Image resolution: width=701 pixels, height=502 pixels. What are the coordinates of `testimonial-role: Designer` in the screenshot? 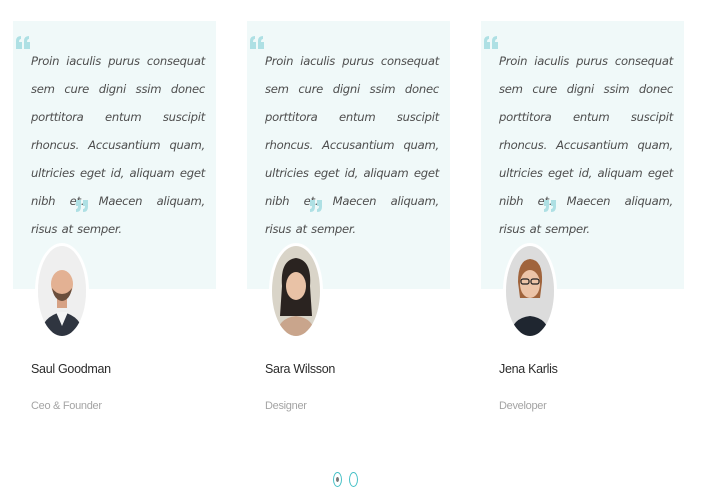 It's located at (286, 406).